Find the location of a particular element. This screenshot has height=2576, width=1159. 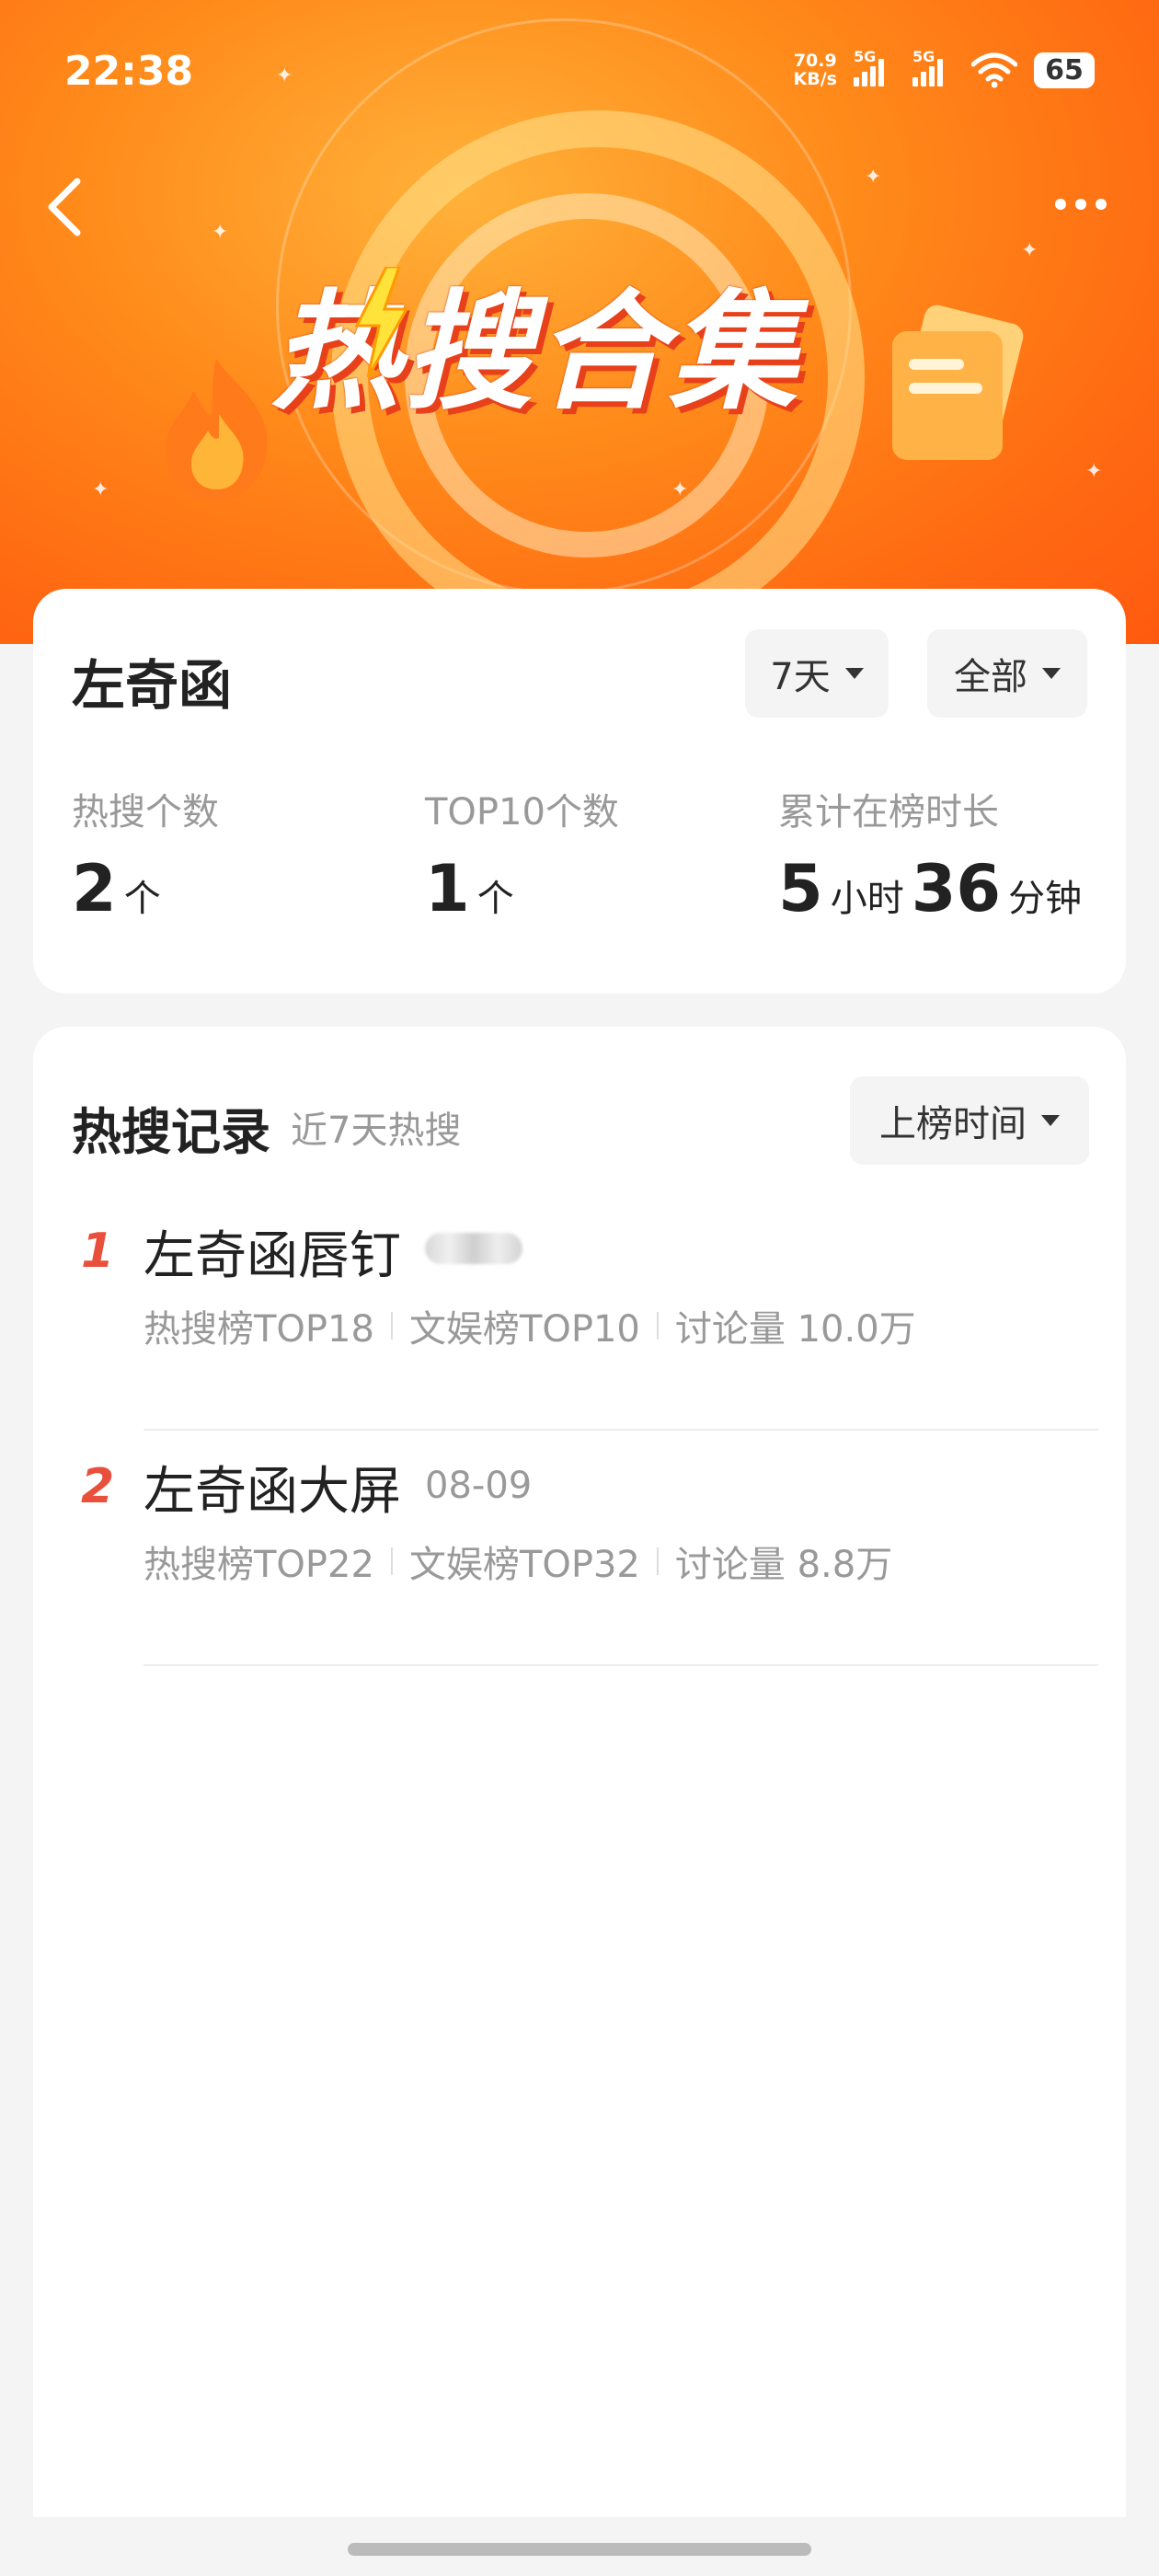

record-meta: 热搜榜TOP18 文娱榜TOP10 讨论量 10.0万 is located at coordinates (529, 1325).